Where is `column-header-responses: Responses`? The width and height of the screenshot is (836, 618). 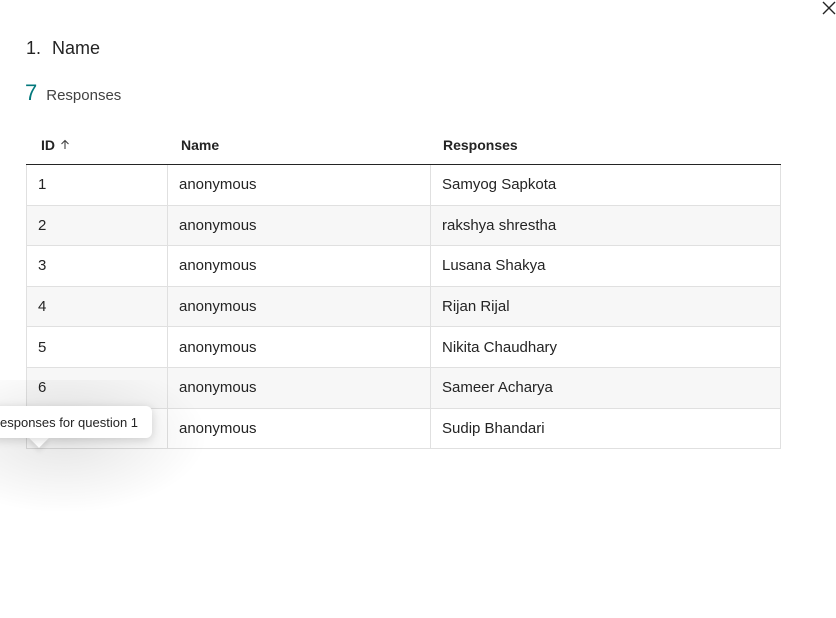 column-header-responses: Responses is located at coordinates (606, 144).